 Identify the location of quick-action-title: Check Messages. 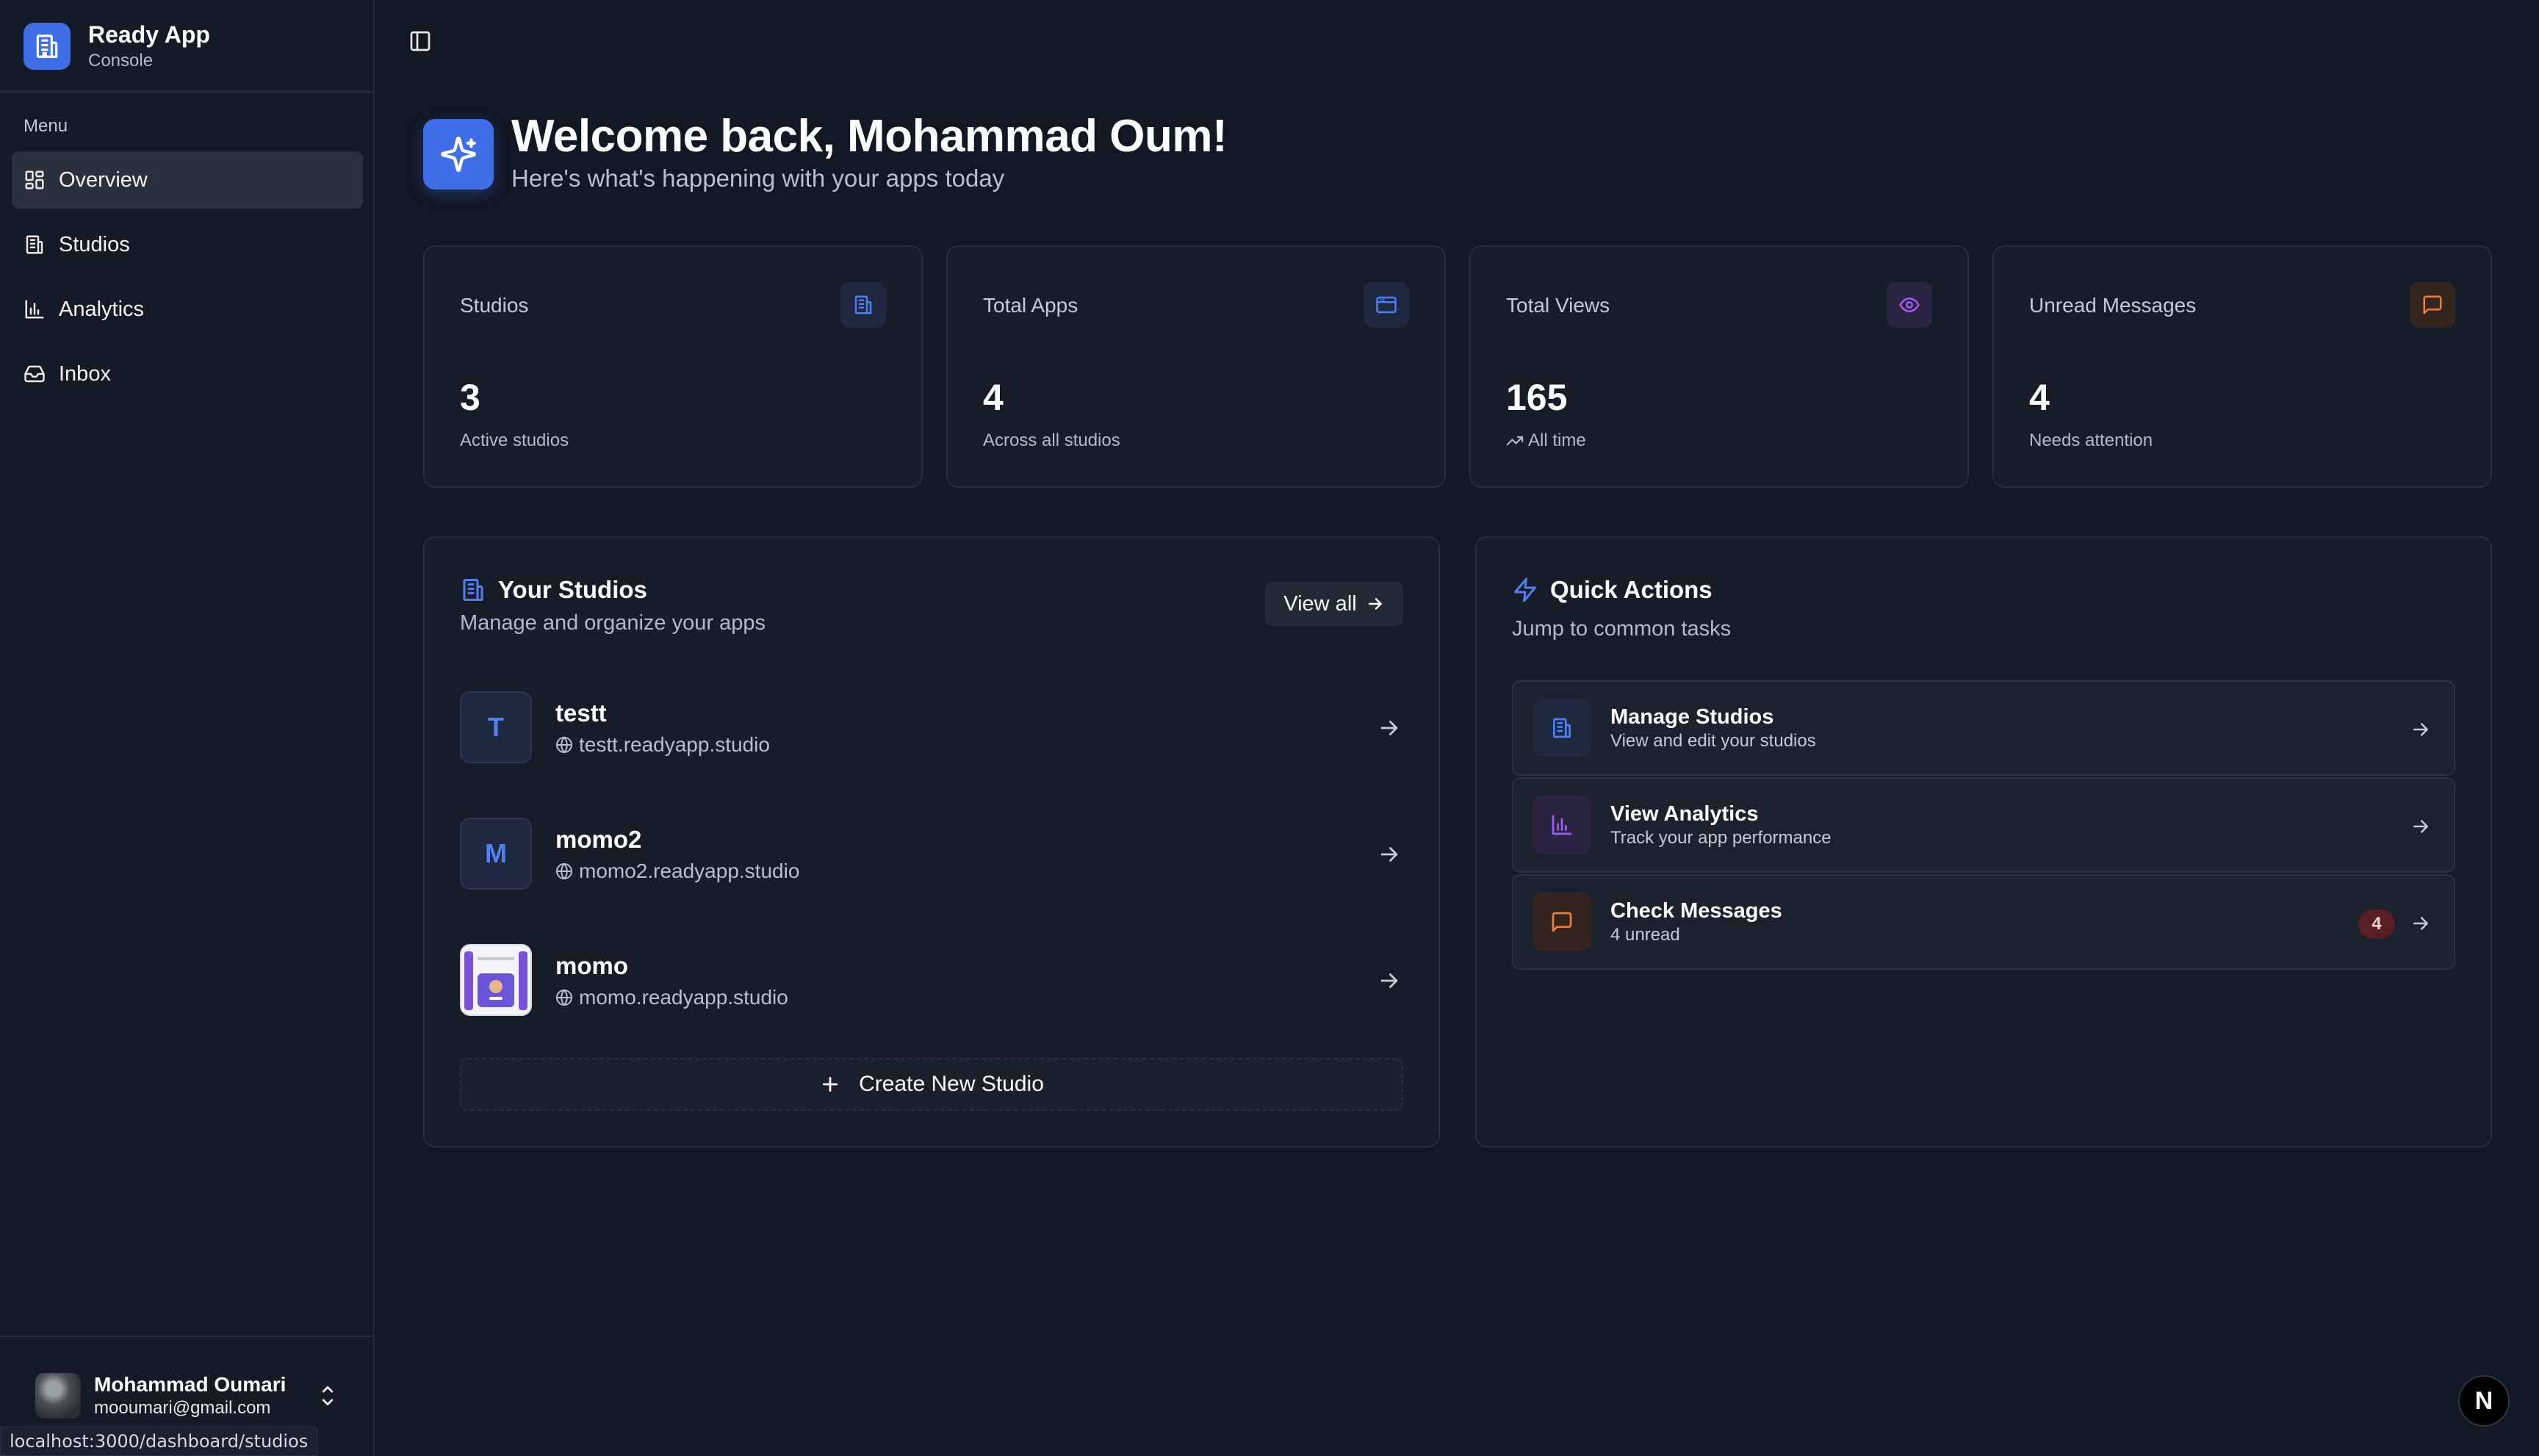
(1696, 911).